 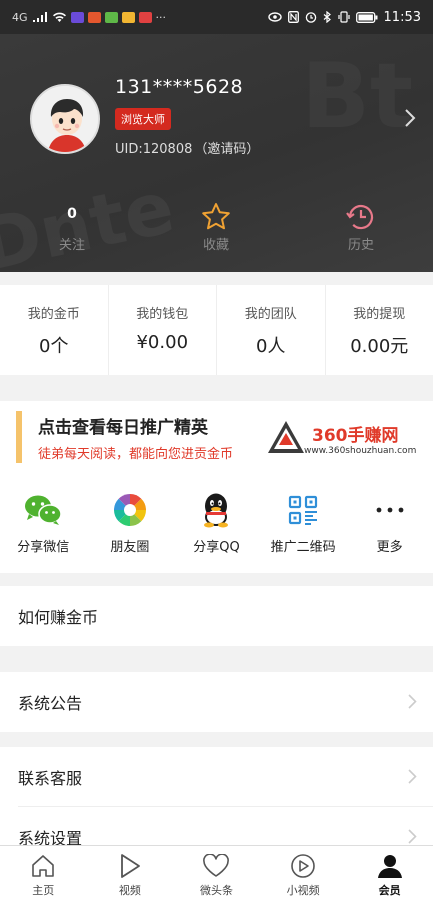 What do you see at coordinates (274, 17) in the screenshot?
I see `eye-icon` at bounding box center [274, 17].